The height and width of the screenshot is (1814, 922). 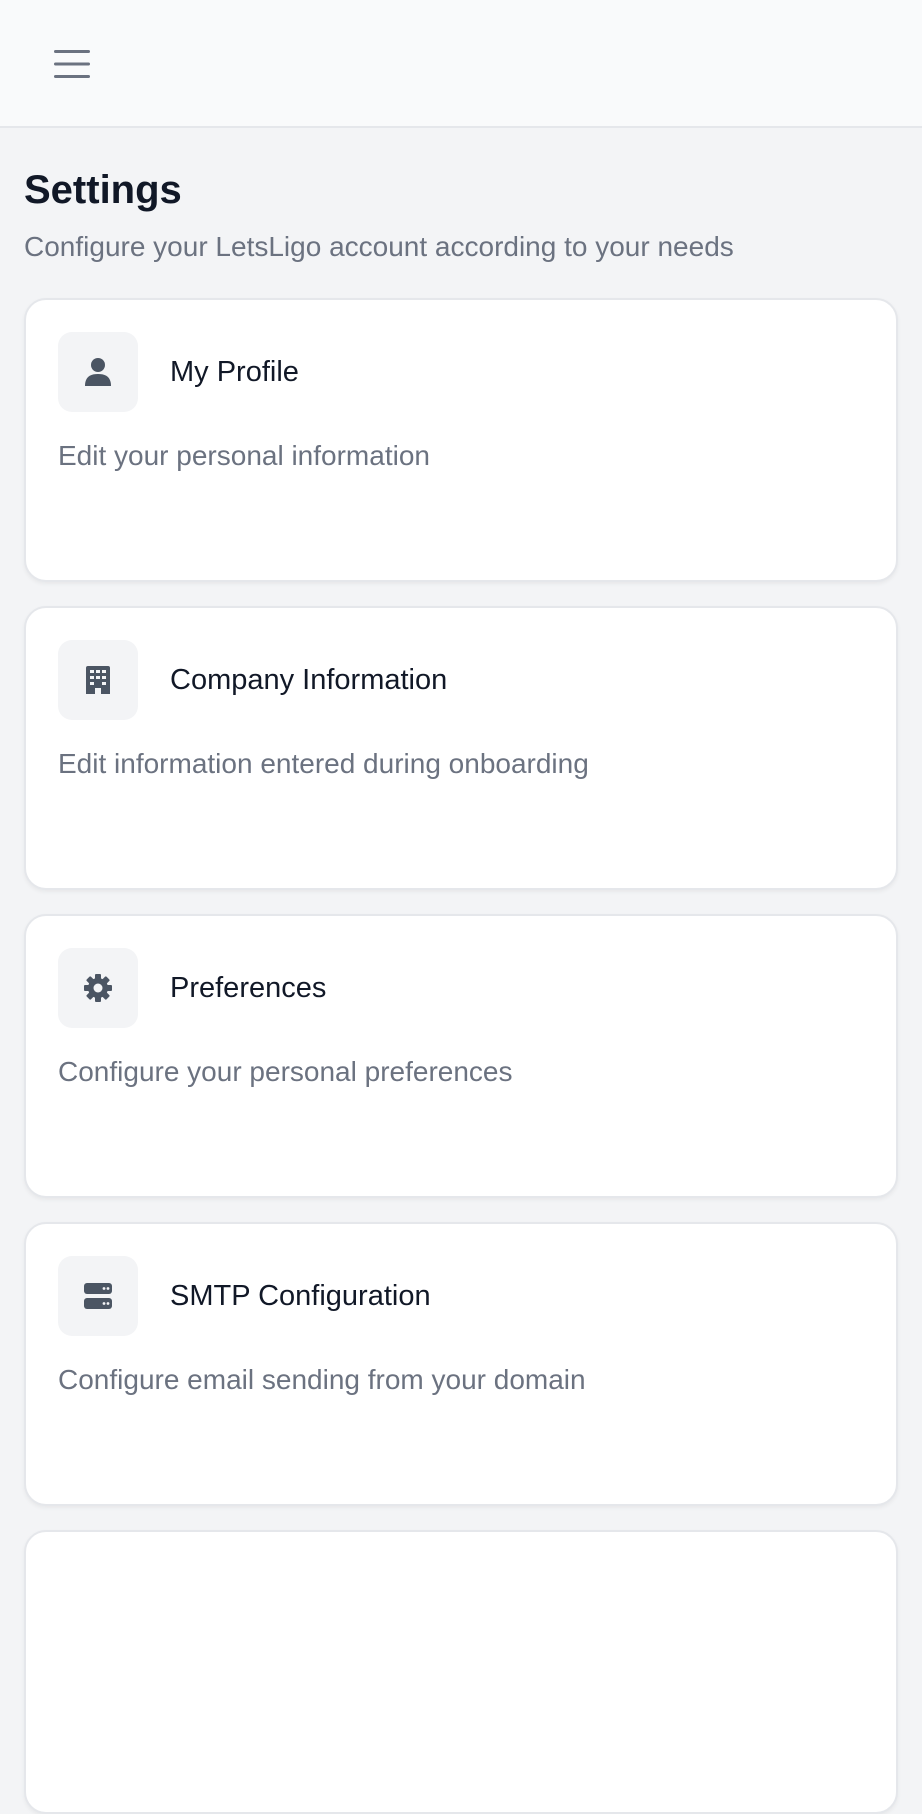 I want to click on card-title: SMTP Configuration, so click(x=300, y=1296).